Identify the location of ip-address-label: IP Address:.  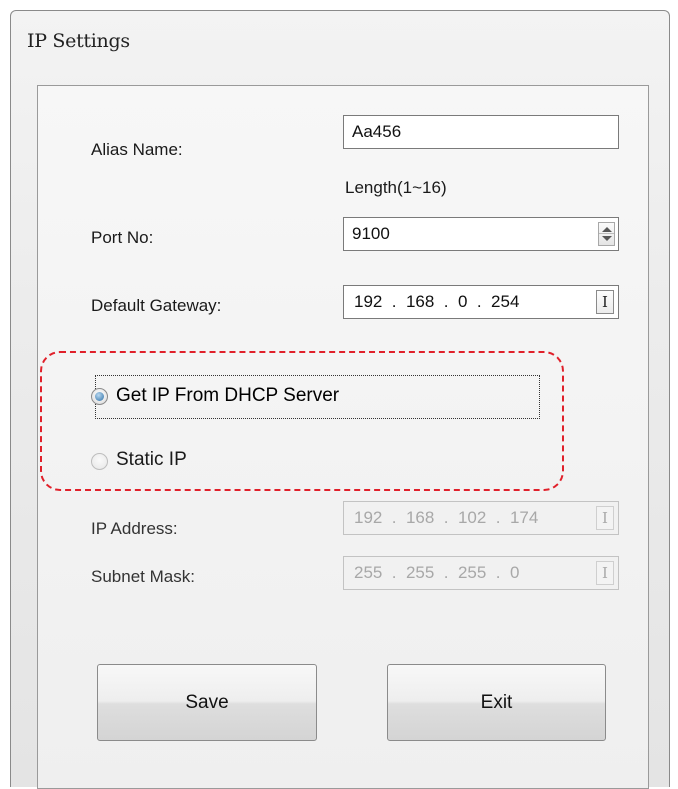
(134, 528).